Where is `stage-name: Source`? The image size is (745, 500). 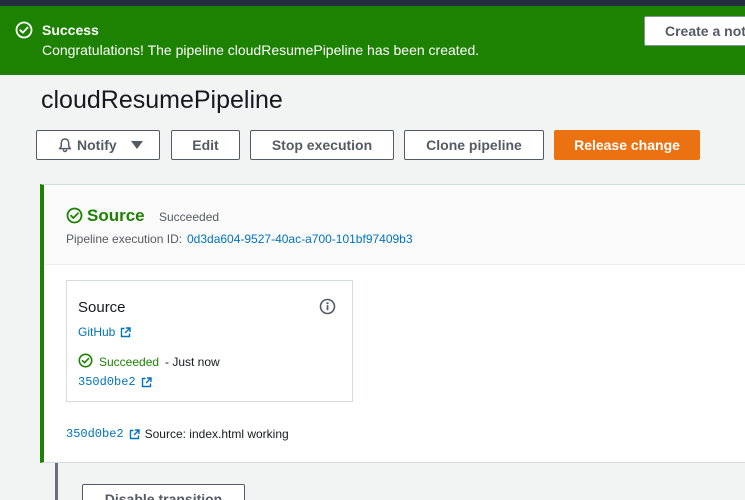 stage-name: Source is located at coordinates (116, 215).